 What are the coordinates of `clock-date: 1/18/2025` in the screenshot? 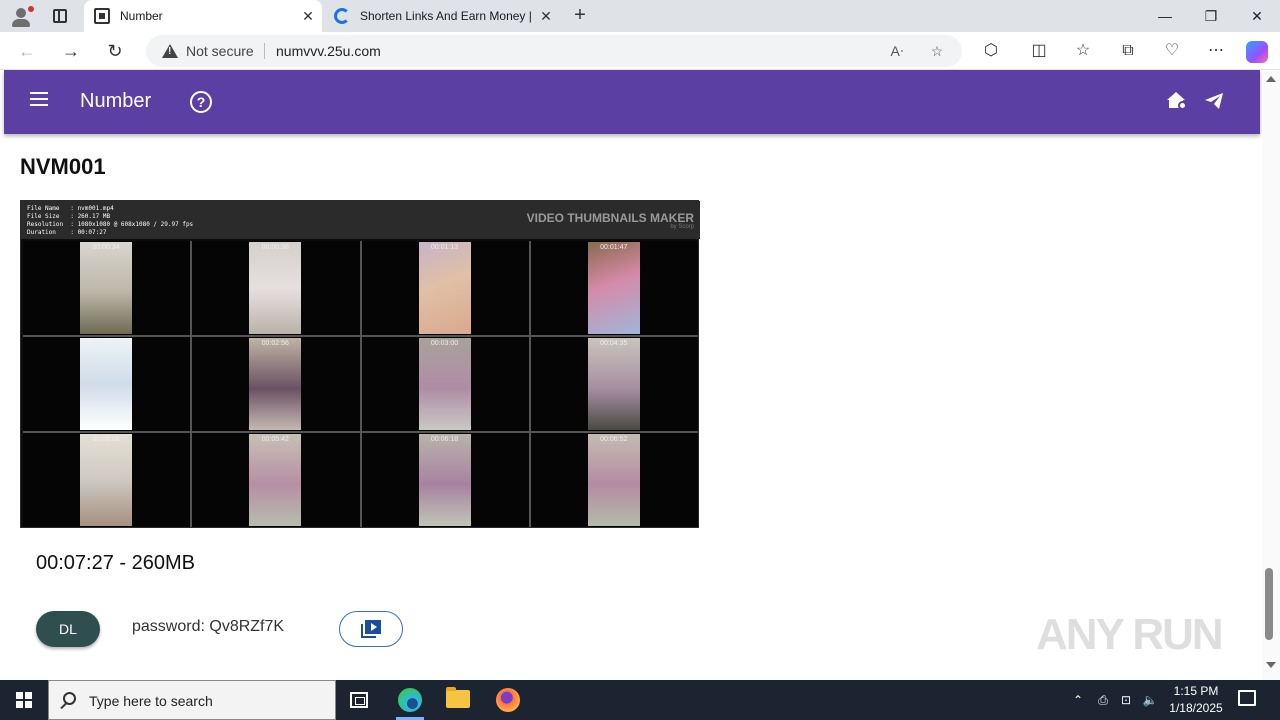 It's located at (1196, 708).